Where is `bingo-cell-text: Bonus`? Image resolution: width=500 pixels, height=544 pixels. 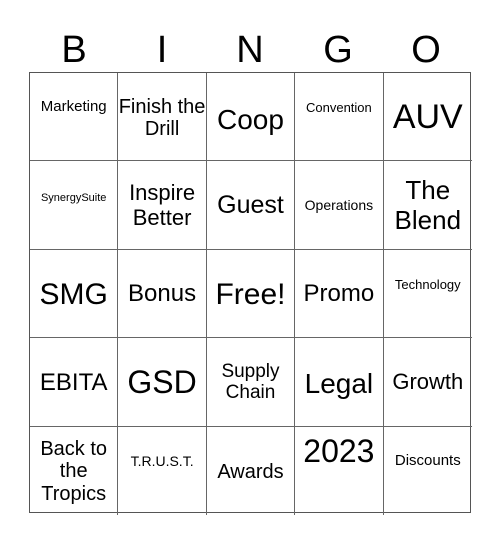 bingo-cell-text: Bonus is located at coordinates (162, 294).